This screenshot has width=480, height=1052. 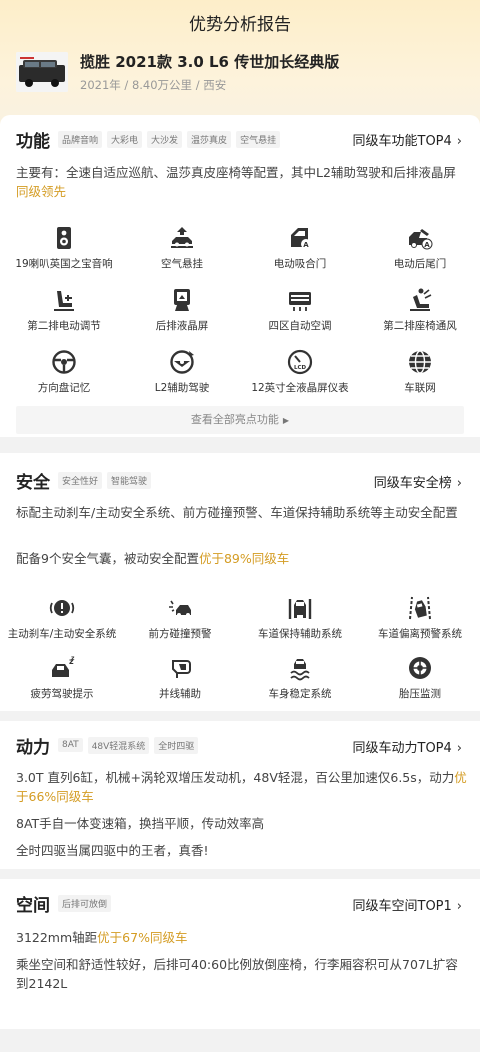 What do you see at coordinates (42, 72) in the screenshot?
I see `car-thumbnail` at bounding box center [42, 72].